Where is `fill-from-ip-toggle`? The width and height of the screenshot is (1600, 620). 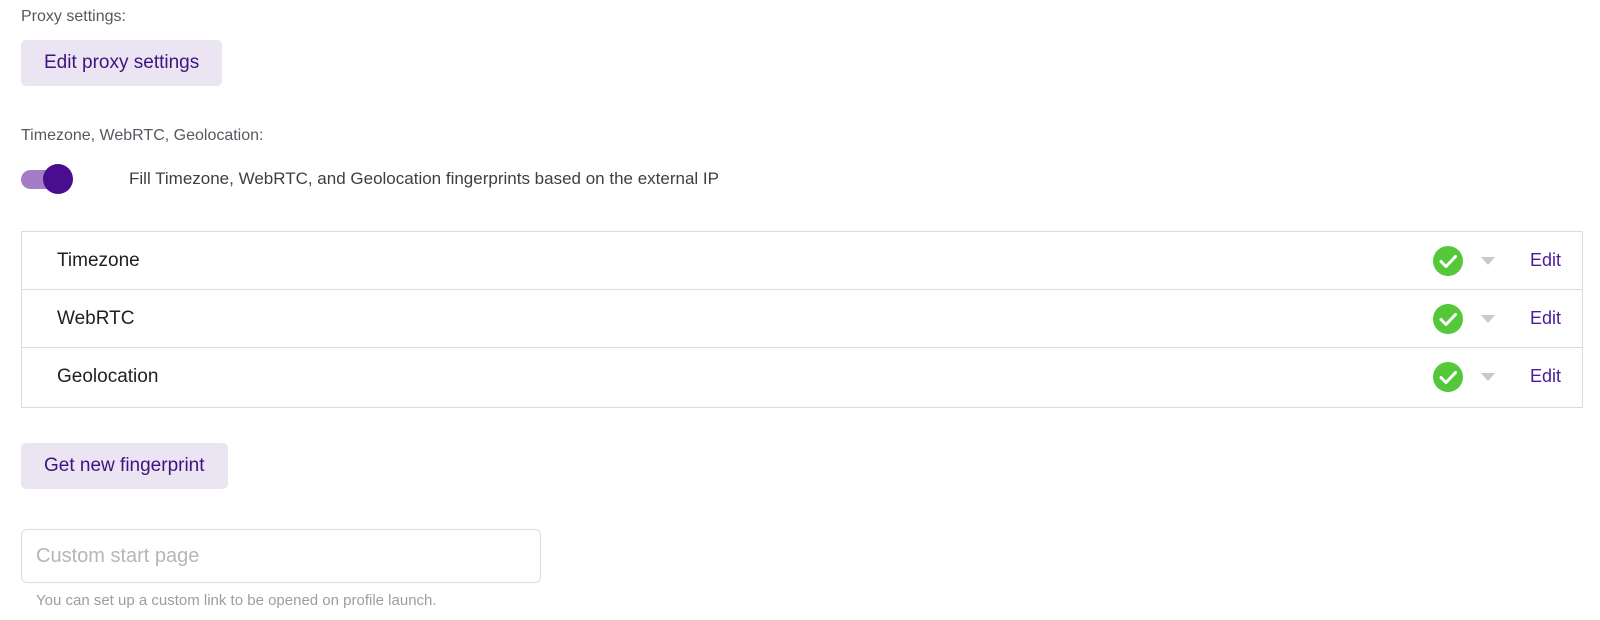
fill-from-ip-toggle is located at coordinates (47, 179).